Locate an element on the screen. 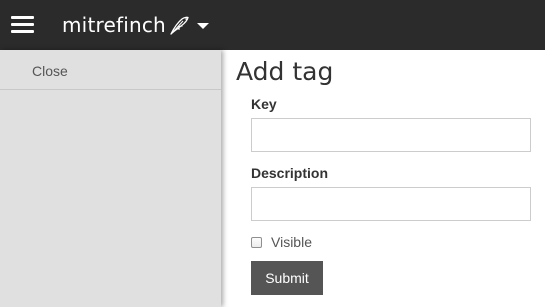 The width and height of the screenshot is (545, 307). visible-checkbox is located at coordinates (256, 242).